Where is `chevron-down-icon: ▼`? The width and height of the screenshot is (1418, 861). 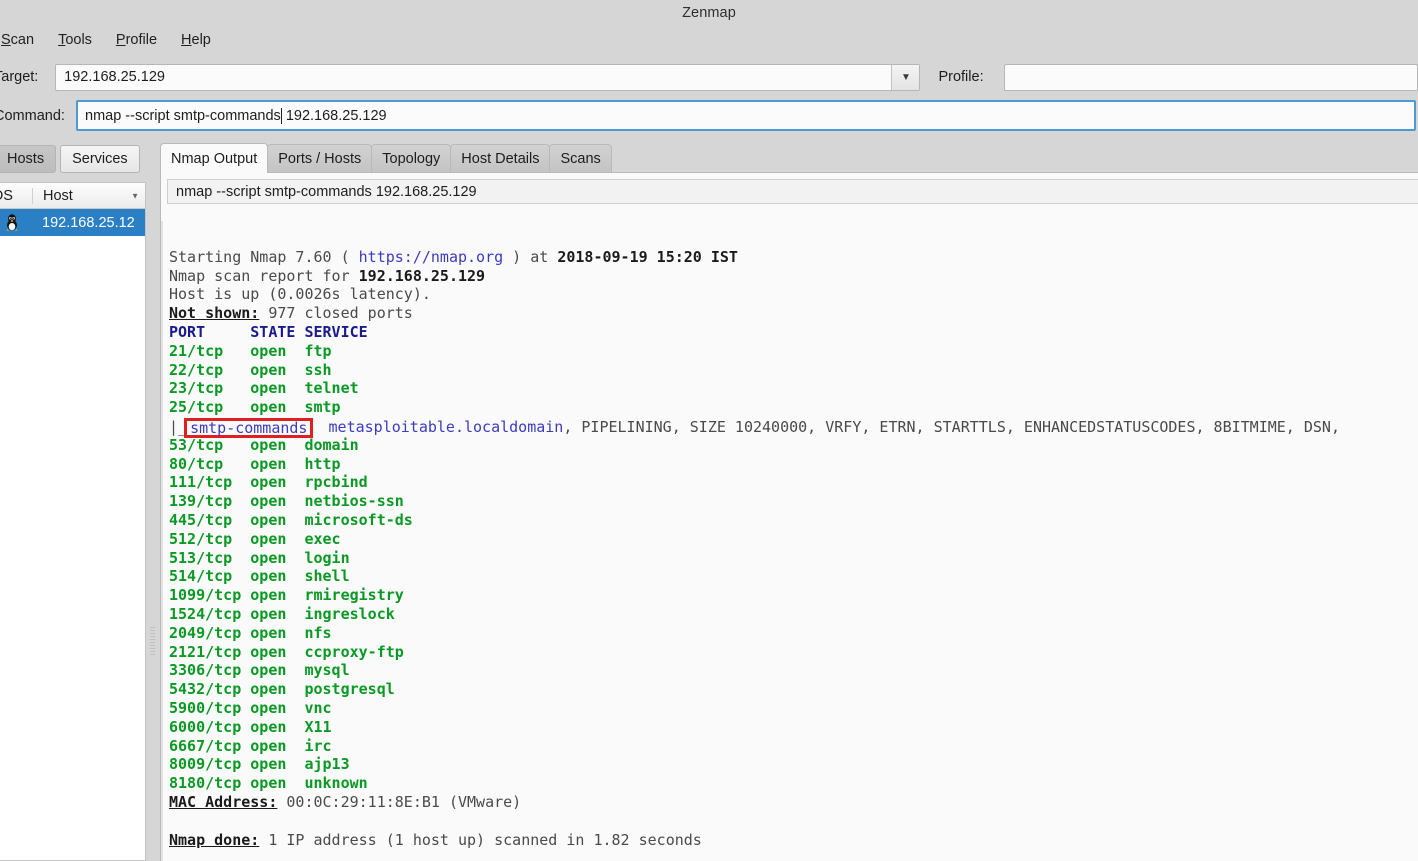
chevron-down-icon: ▼ is located at coordinates (905, 77).